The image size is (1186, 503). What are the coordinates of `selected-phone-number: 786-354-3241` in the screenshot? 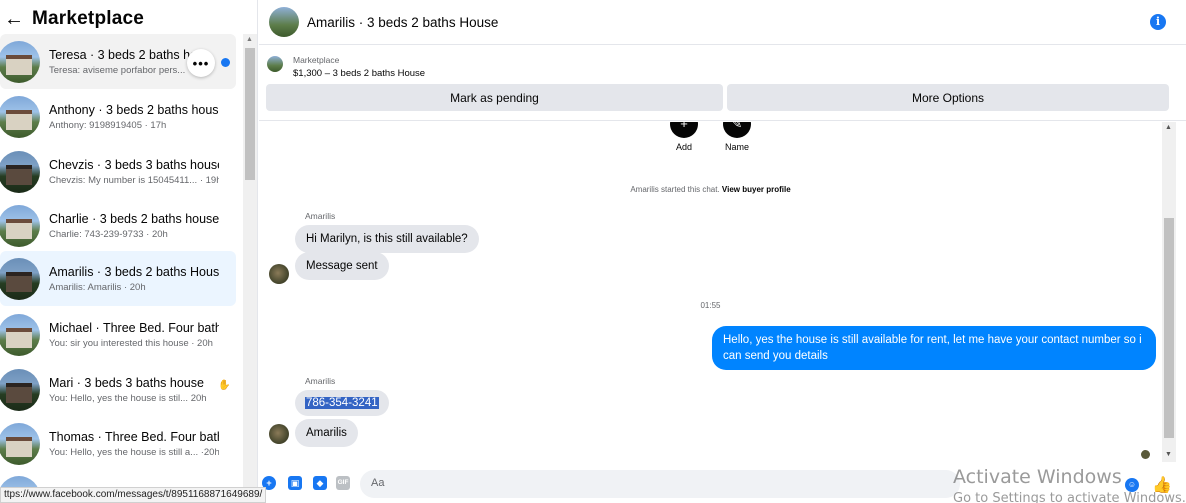 It's located at (342, 403).